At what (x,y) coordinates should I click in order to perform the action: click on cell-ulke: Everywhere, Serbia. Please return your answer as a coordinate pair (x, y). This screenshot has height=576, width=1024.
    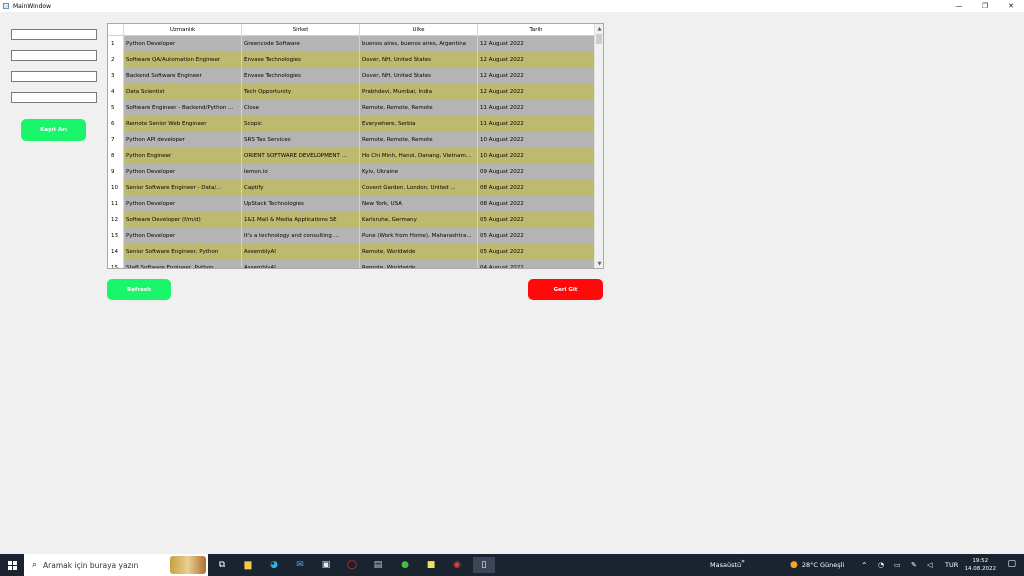
    Looking at the image, I should click on (419, 124).